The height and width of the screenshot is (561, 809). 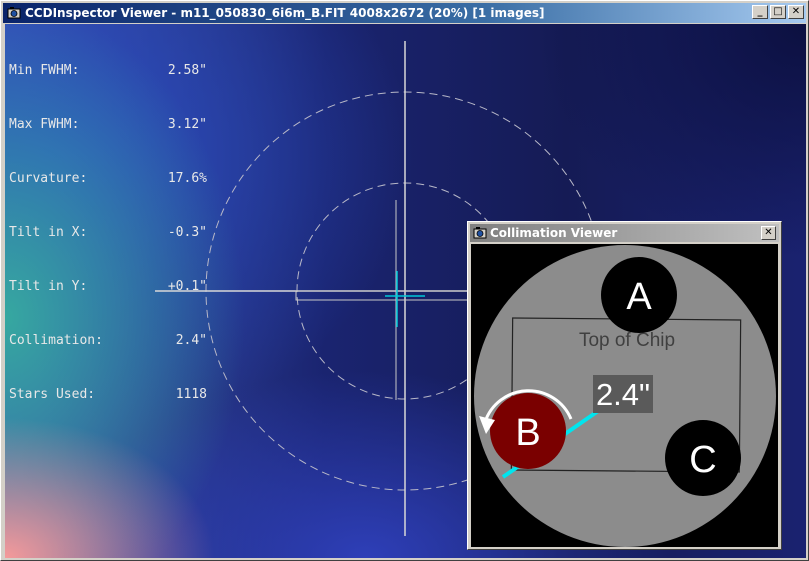 I want to click on marker-c-label: C, so click(x=702, y=460).